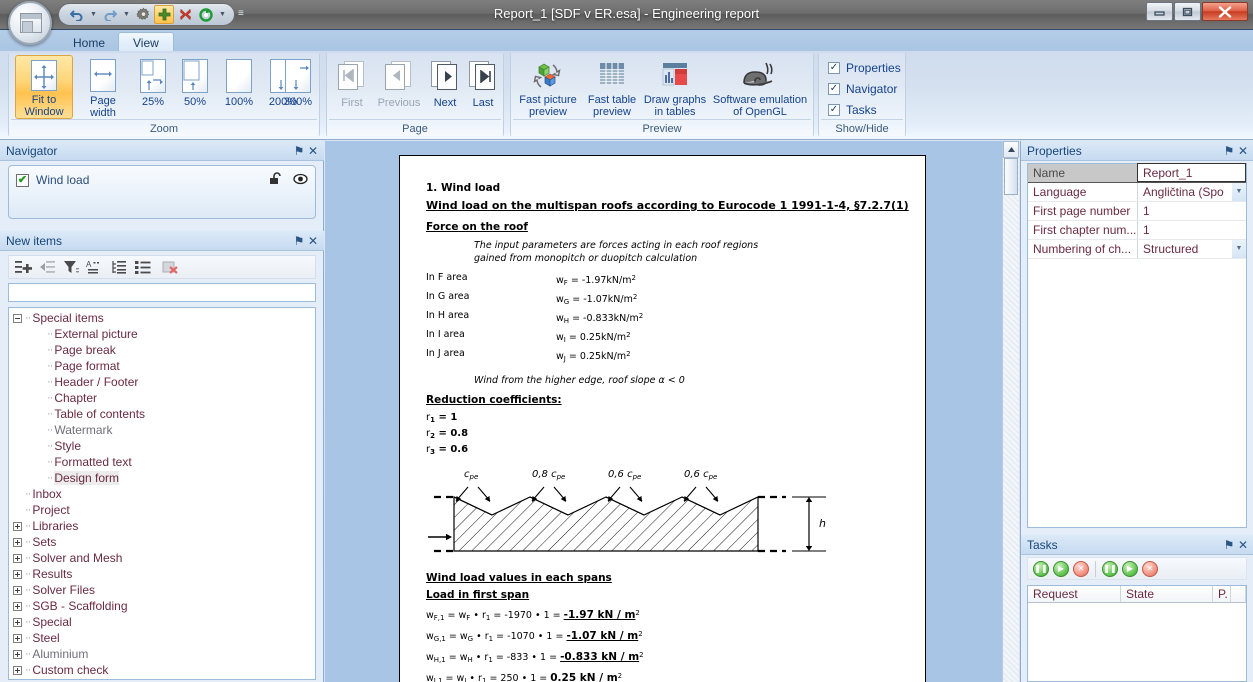 The height and width of the screenshot is (682, 1253). Describe the element at coordinates (162, 606) in the screenshot. I see `tree-item: ·· SGB - Scaffolding` at that location.